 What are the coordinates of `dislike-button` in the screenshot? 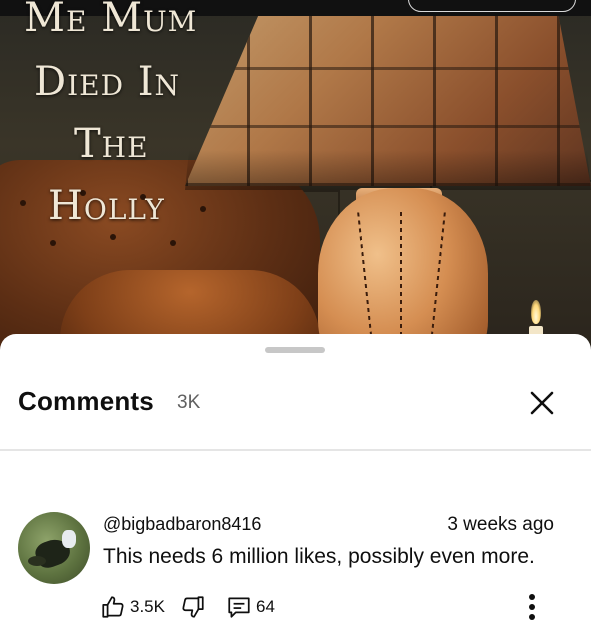 It's located at (193, 607).